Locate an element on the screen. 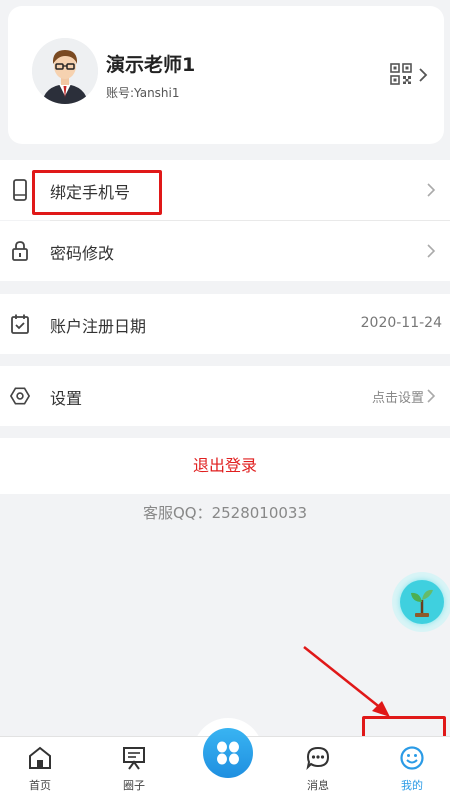 The width and height of the screenshot is (450, 794). tab-mine: 我的 is located at coordinates (411, 765).